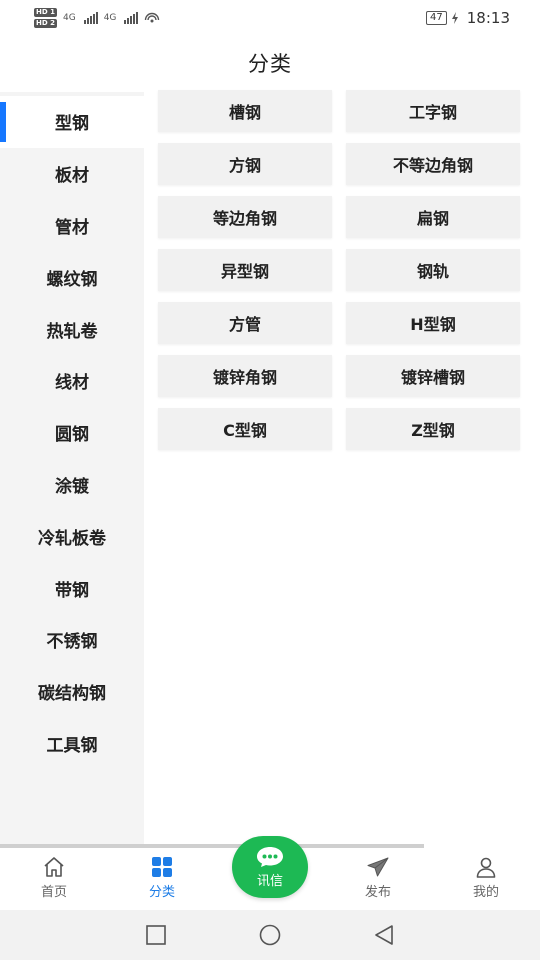  Describe the element at coordinates (45, 12) in the screenshot. I see `sim1-label: HD 1` at that location.